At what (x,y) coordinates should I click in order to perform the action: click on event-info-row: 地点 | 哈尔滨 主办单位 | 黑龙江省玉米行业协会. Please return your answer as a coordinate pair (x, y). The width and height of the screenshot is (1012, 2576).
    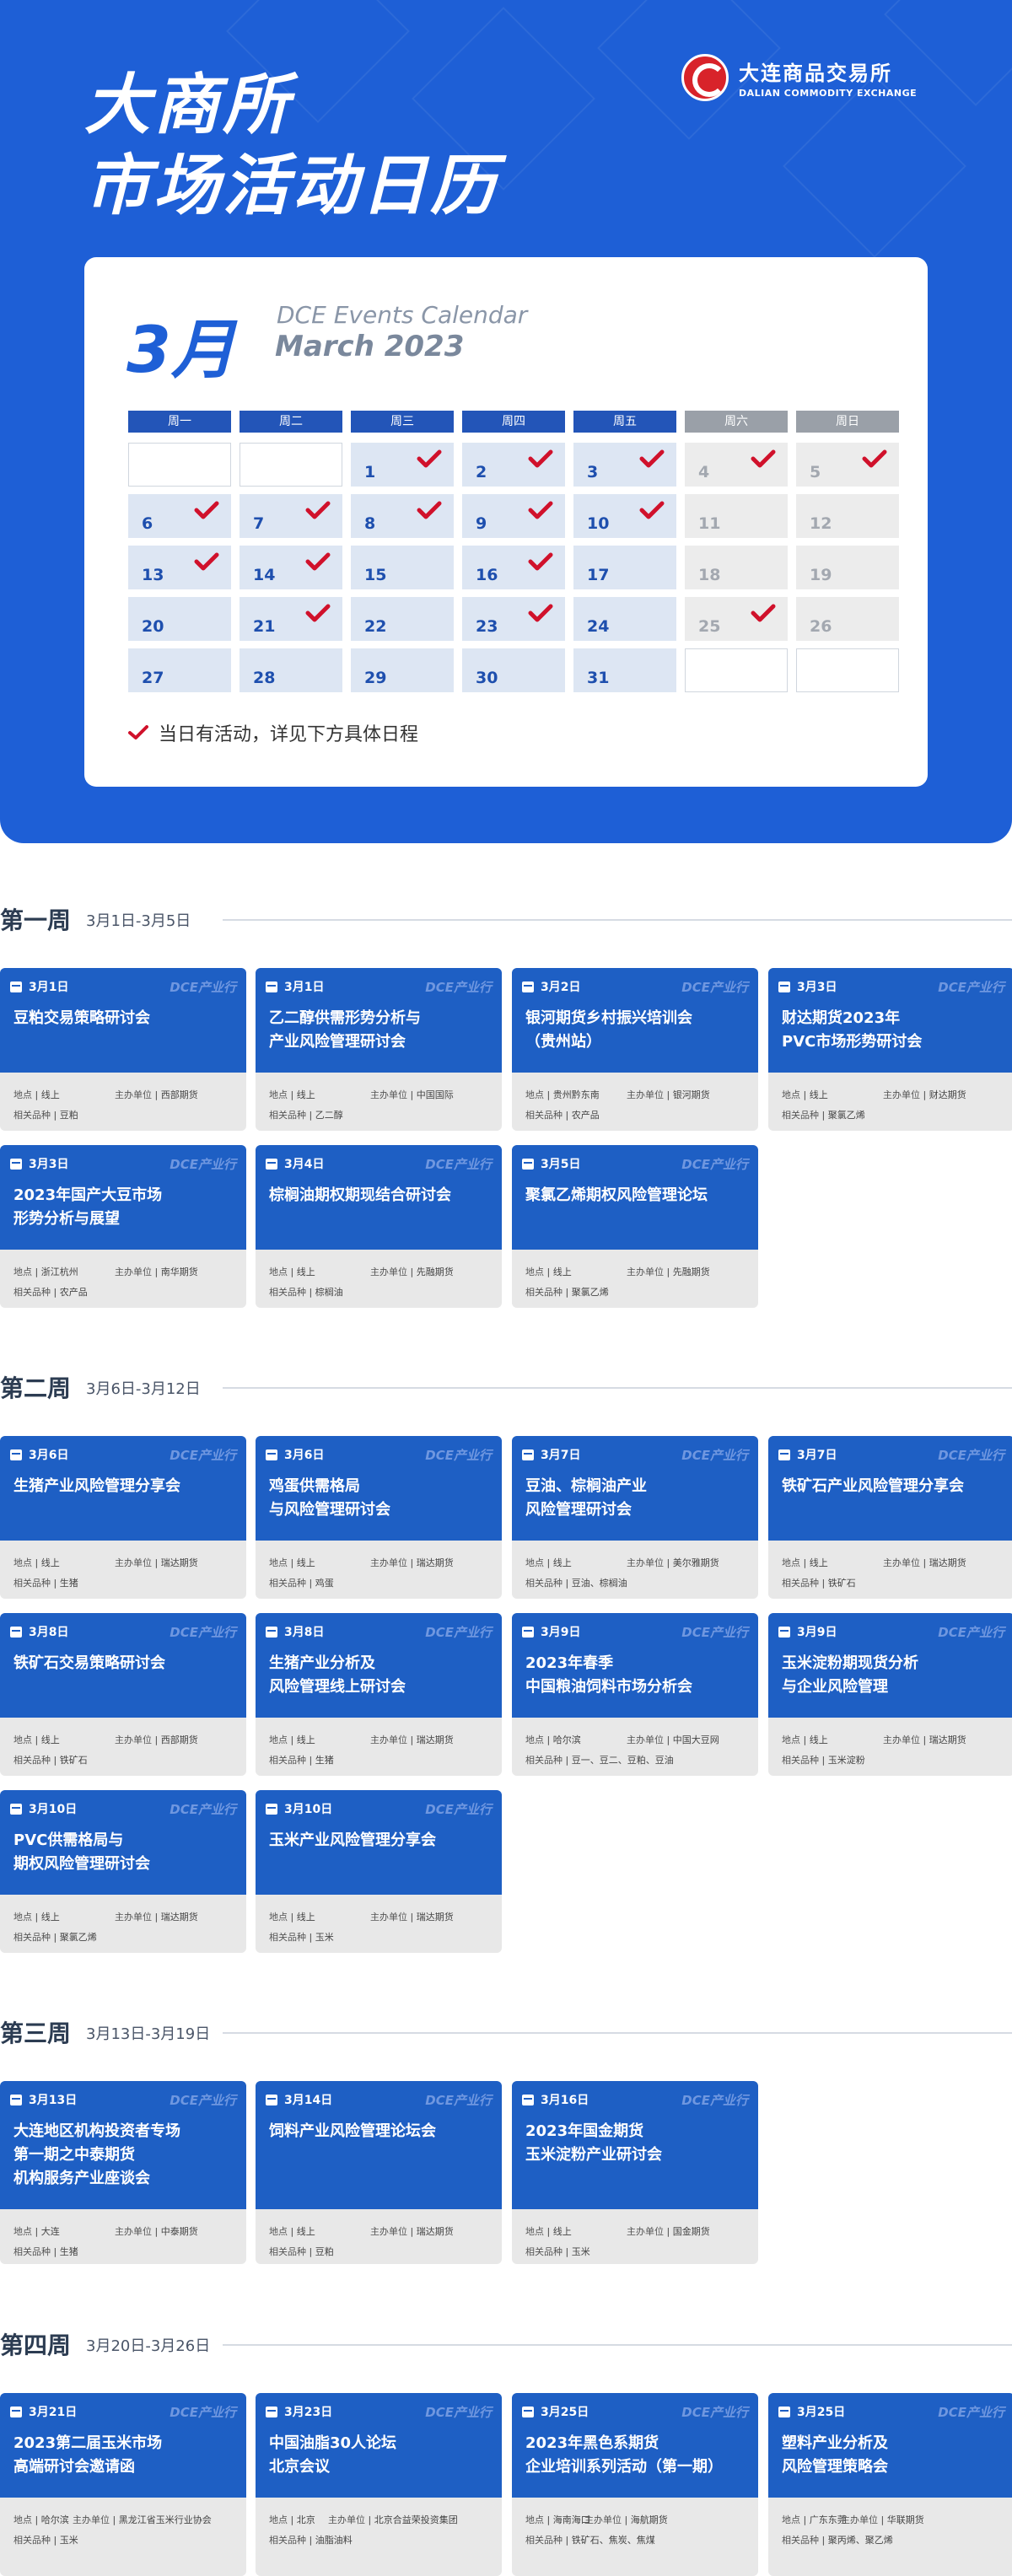
    Looking at the image, I should click on (112, 2519).